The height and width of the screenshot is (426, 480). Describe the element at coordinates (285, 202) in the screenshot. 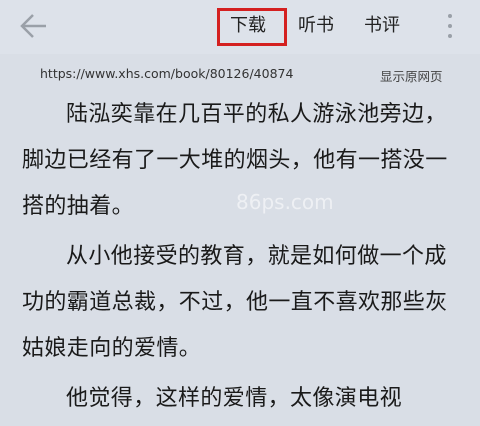

I see `watermark: 86ps.com` at that location.